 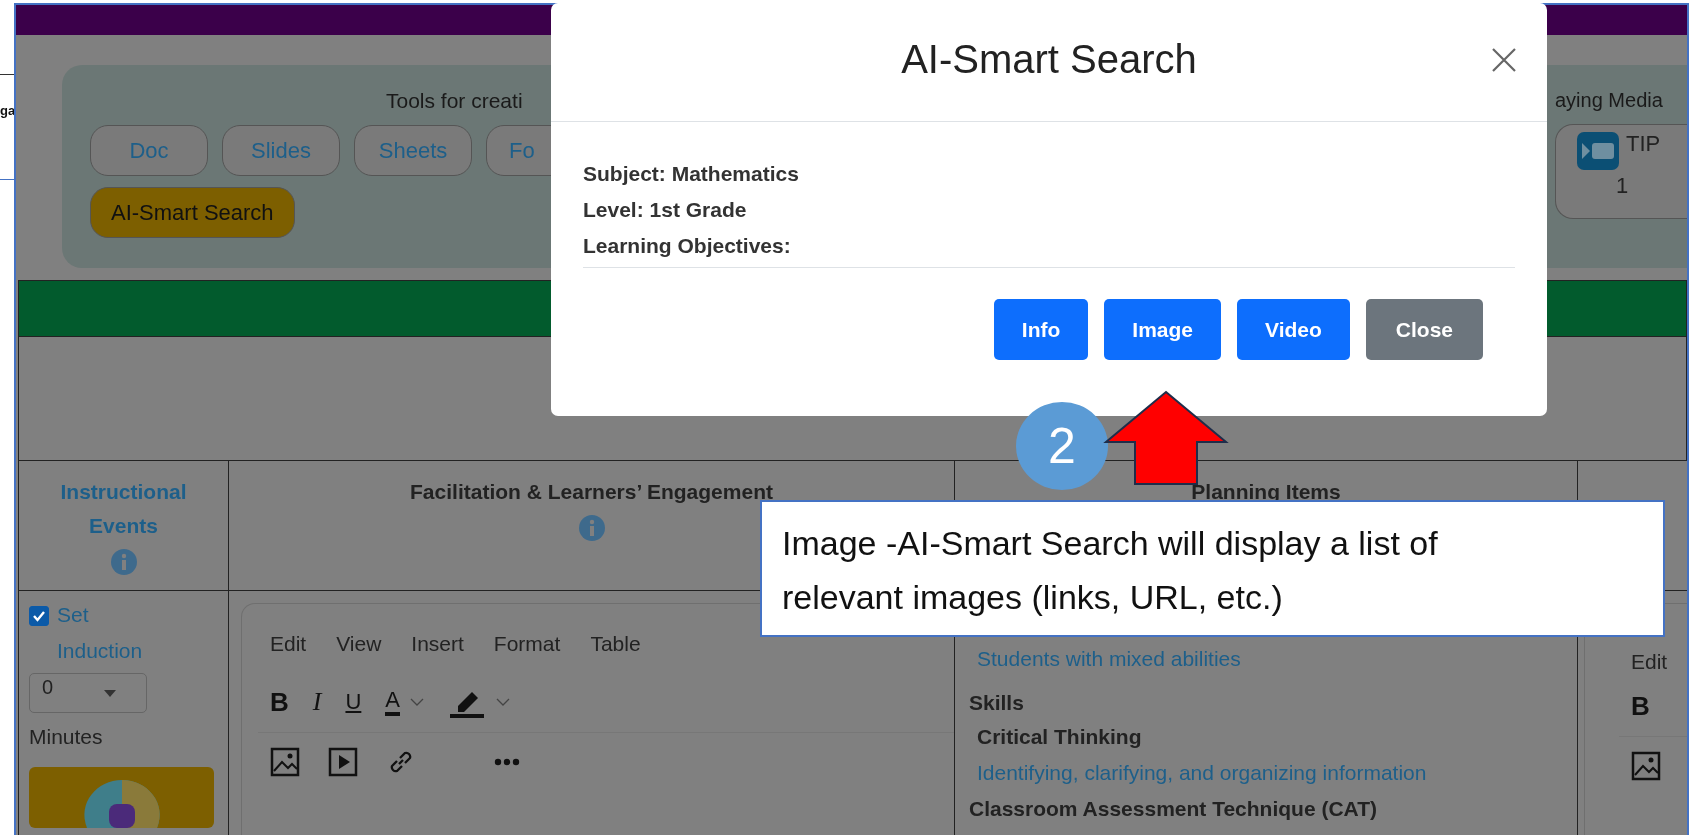 I want to click on video-camera-icon, so click(x=1598, y=151).